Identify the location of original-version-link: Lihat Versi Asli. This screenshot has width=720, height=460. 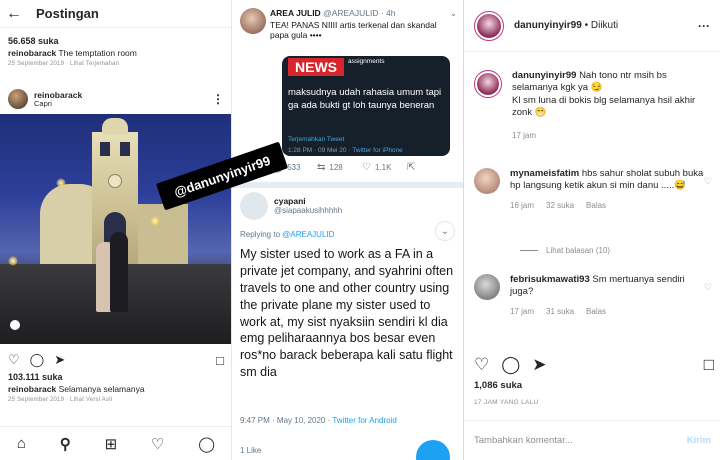
(91, 400).